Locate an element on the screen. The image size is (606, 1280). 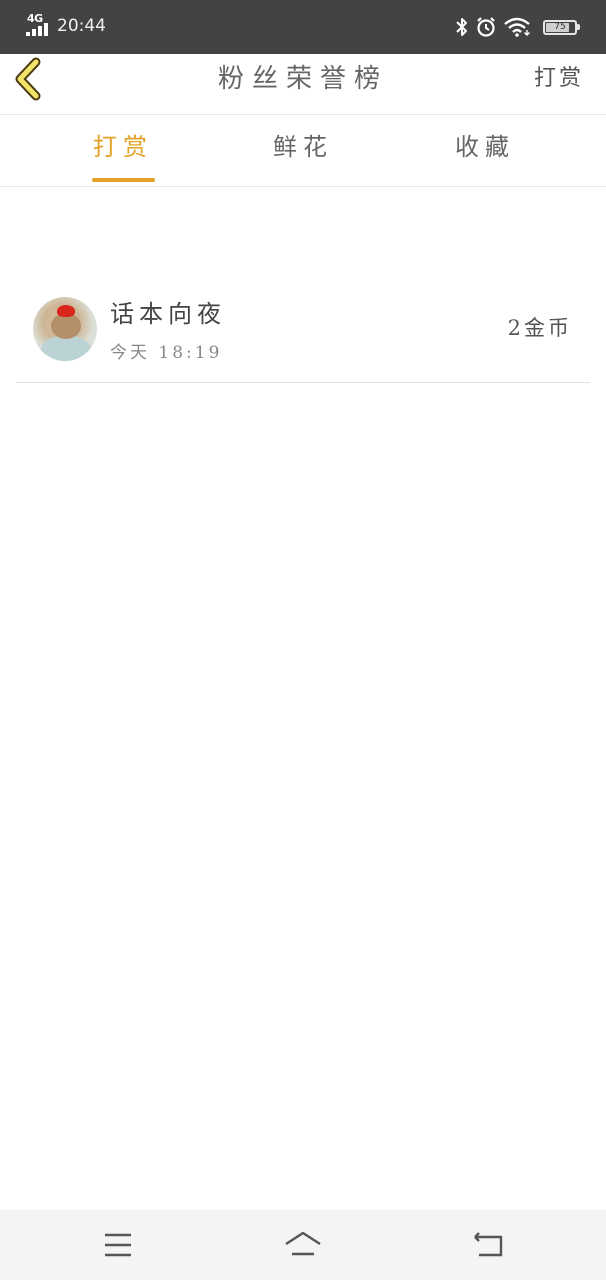
battery-tip is located at coordinates (578, 27).